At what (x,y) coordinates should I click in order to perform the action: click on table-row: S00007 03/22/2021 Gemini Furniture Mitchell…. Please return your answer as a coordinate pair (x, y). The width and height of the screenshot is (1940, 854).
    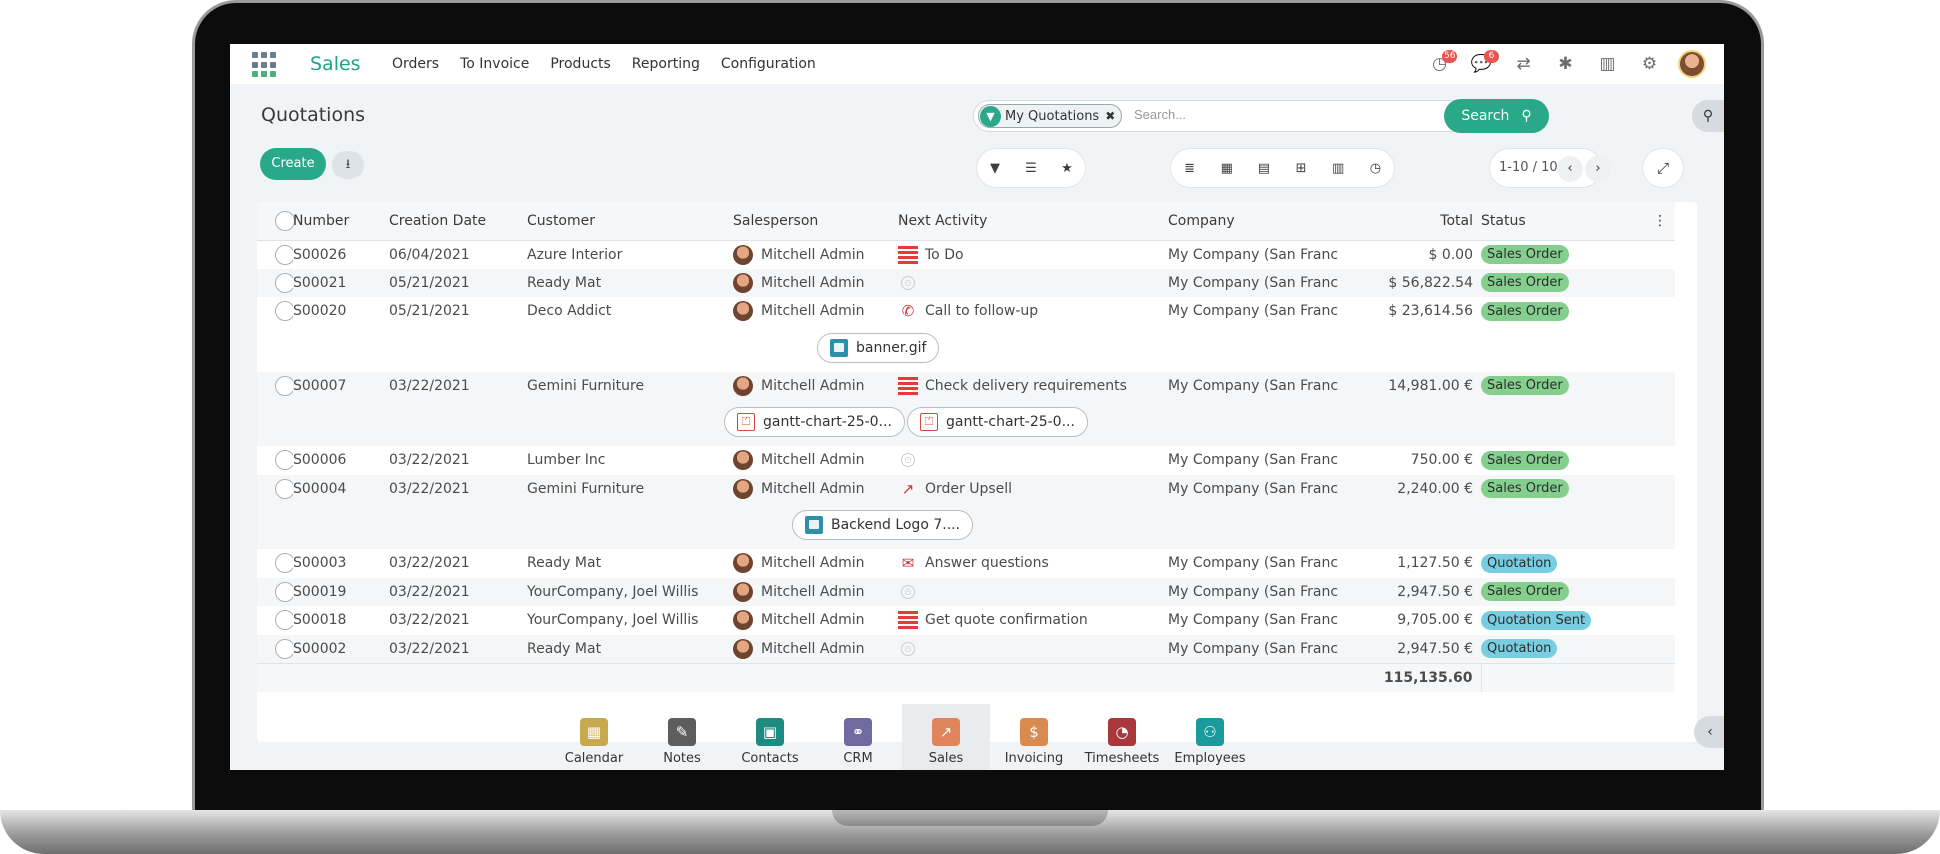
    Looking at the image, I should click on (966, 385).